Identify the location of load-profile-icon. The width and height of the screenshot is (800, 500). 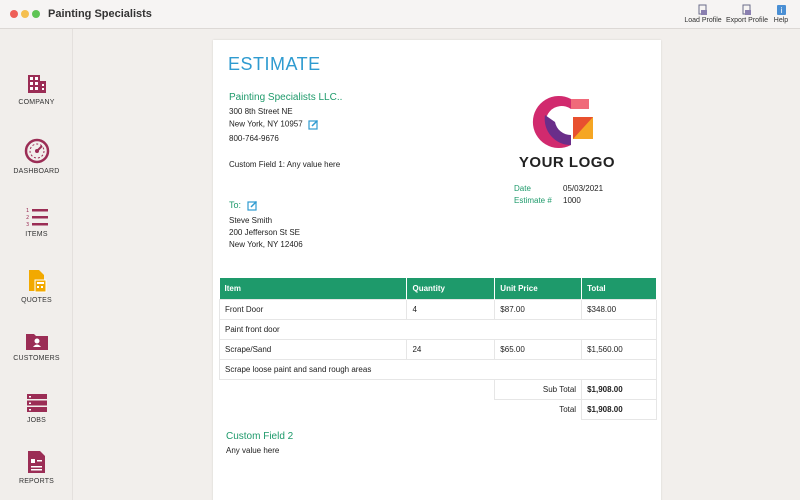
(702, 9).